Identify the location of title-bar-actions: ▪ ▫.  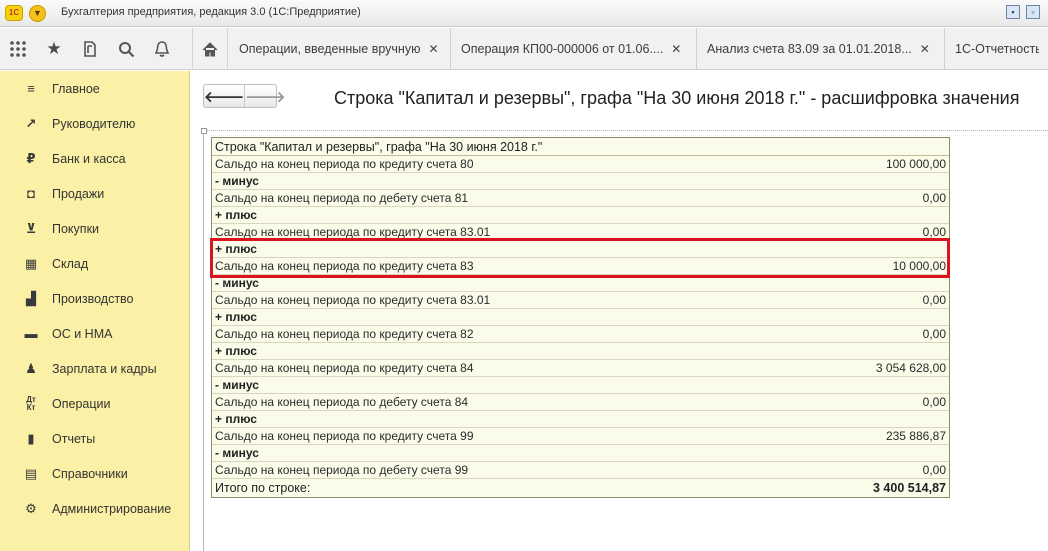
(1023, 12).